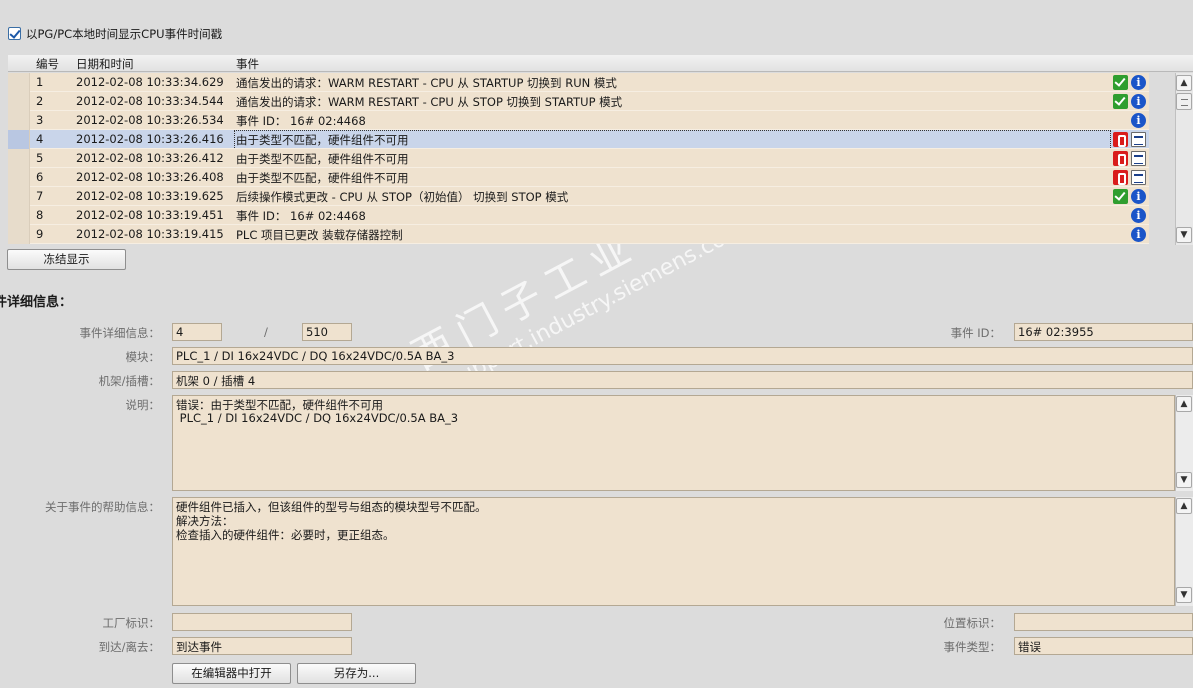  Describe the element at coordinates (150, 215) in the screenshot. I see `row-datetime: 2012-02-08 10:33:19.451` at that location.